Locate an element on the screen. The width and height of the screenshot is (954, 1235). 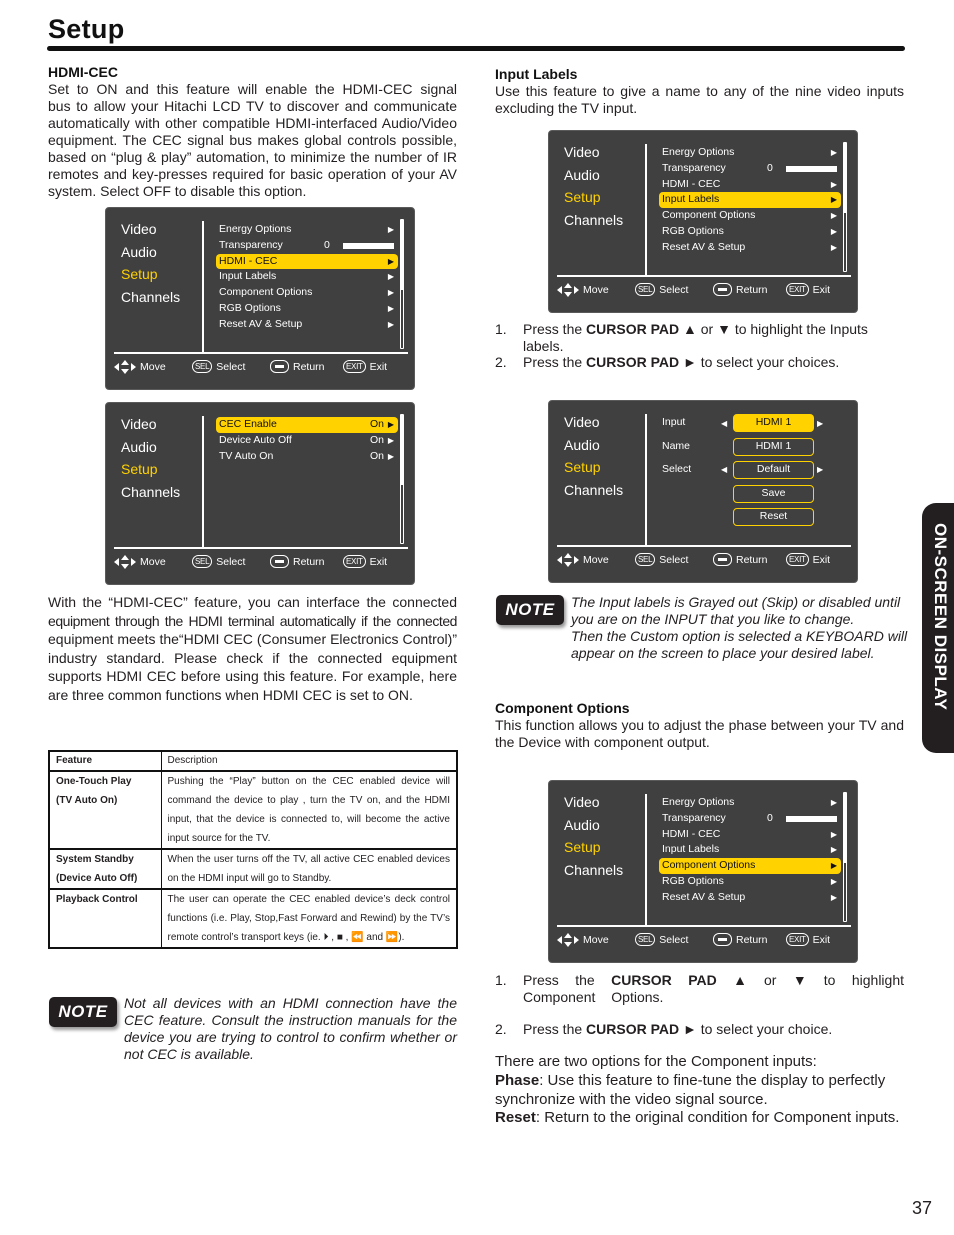
osd-item-tv-auto-on: TV Auto On On ▶ is located at coordinates (307, 457).